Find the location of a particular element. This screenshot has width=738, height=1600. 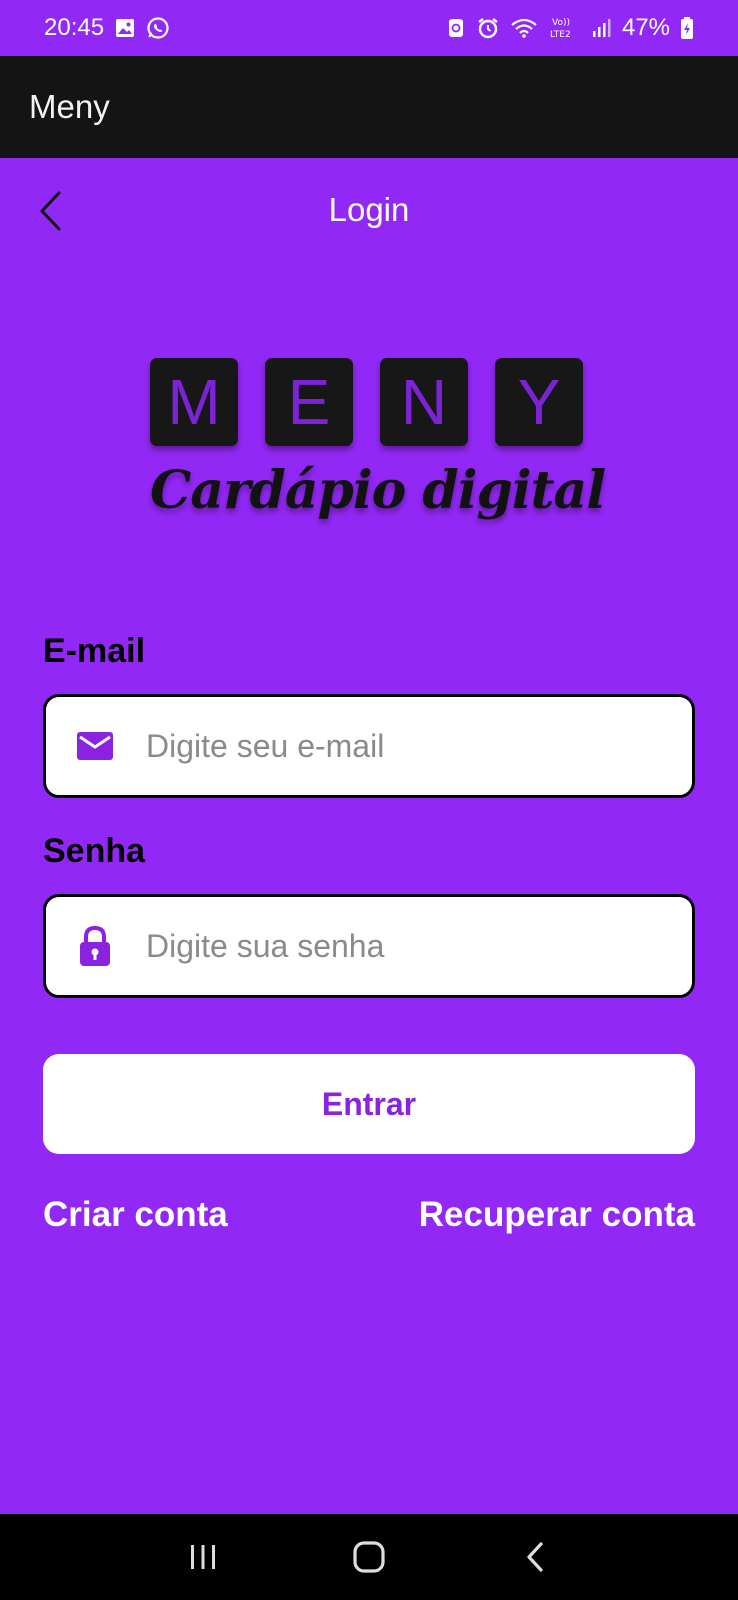

nav-back-button is located at coordinates (535, 1557).